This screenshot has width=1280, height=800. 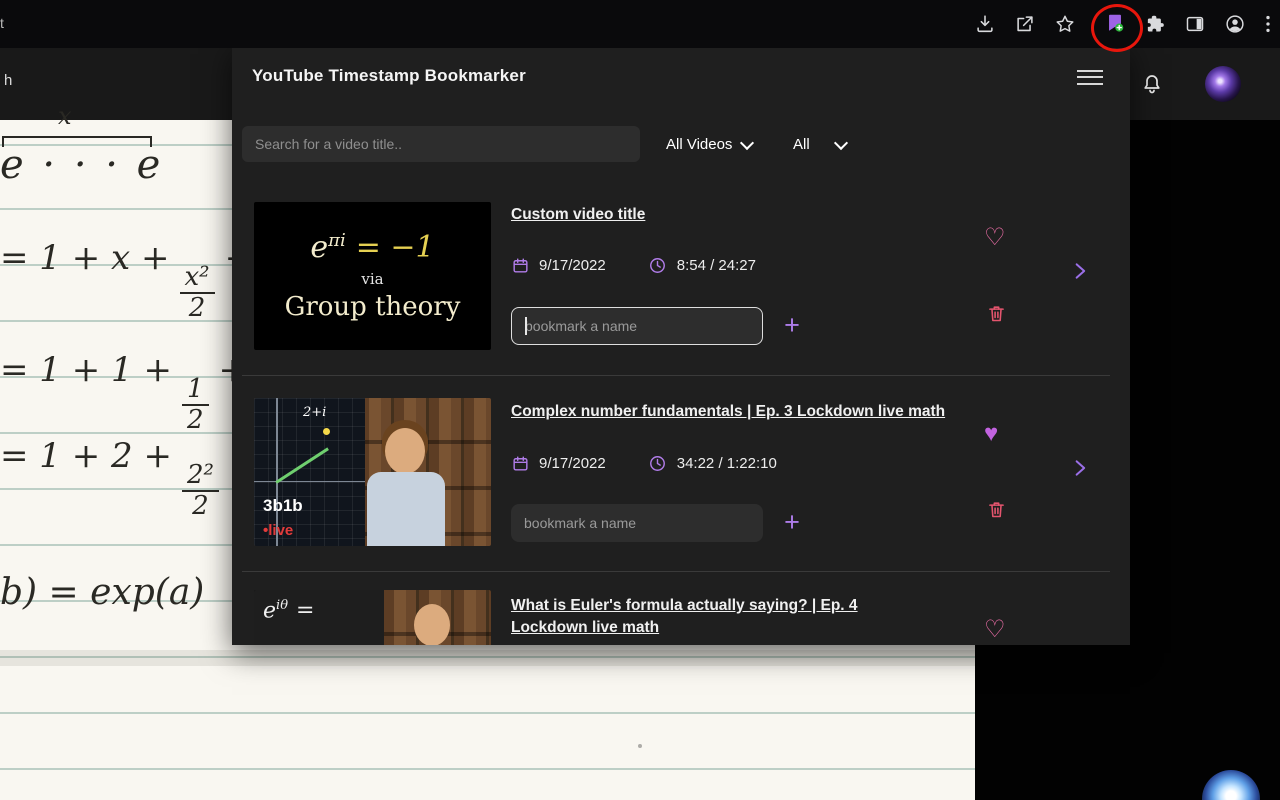 What do you see at coordinates (997, 435) in the screenshot?
I see `favorite-heart-icon: ♥` at bounding box center [997, 435].